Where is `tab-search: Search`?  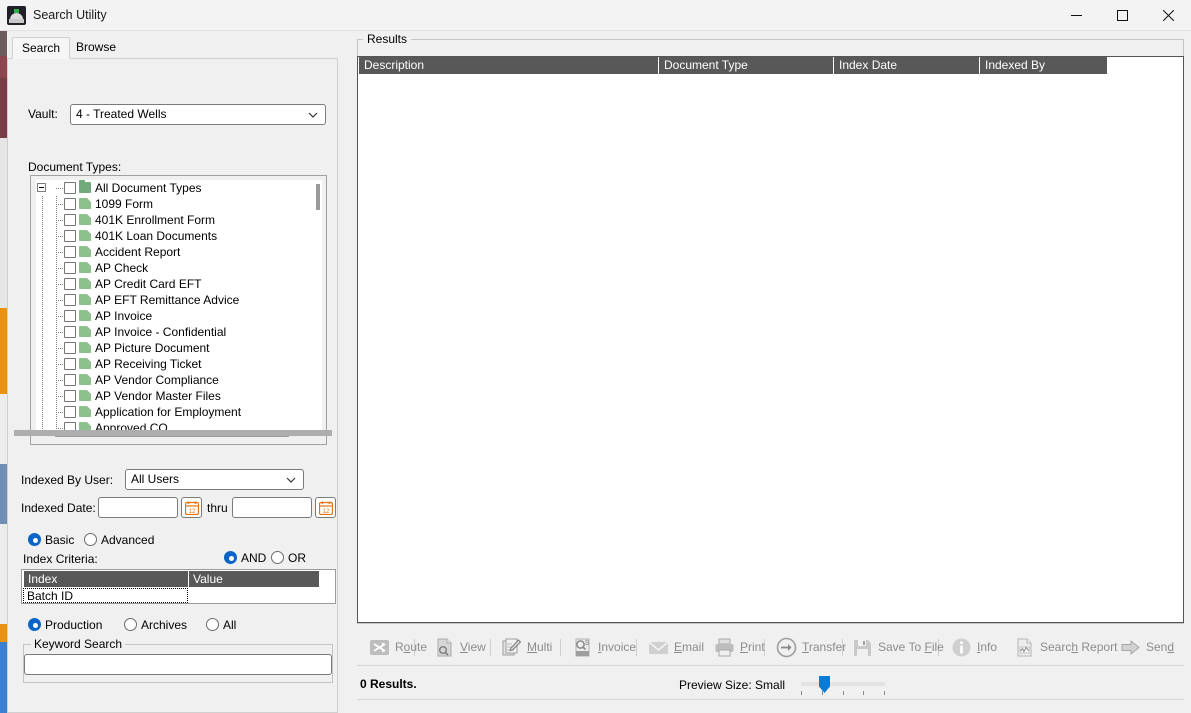
tab-search: Search is located at coordinates (41, 48).